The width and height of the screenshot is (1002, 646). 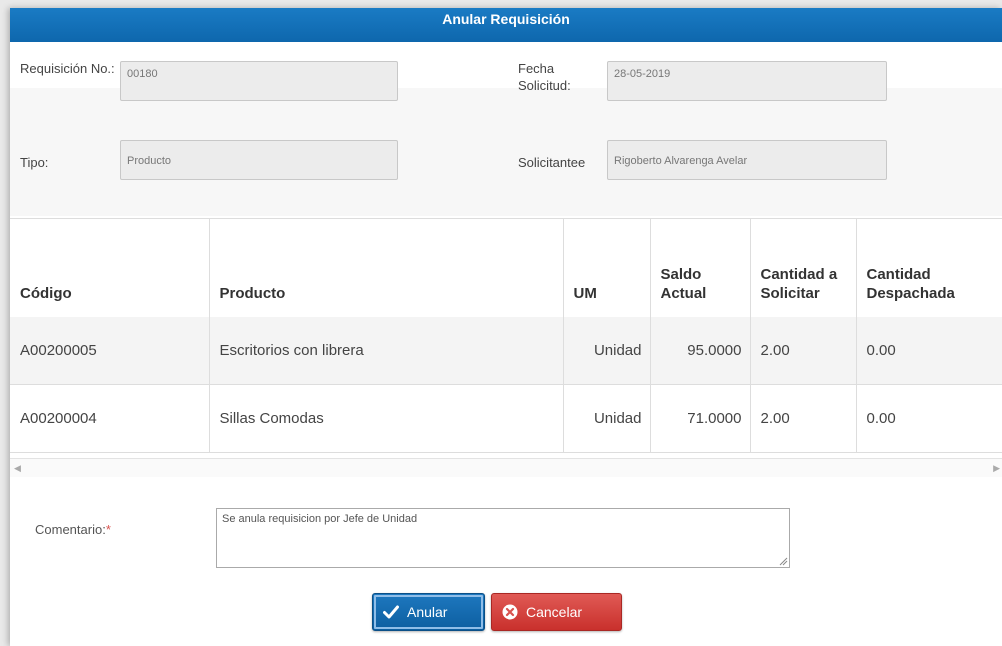 I want to click on requisicion-label: Requisición No.:, so click(x=67, y=68).